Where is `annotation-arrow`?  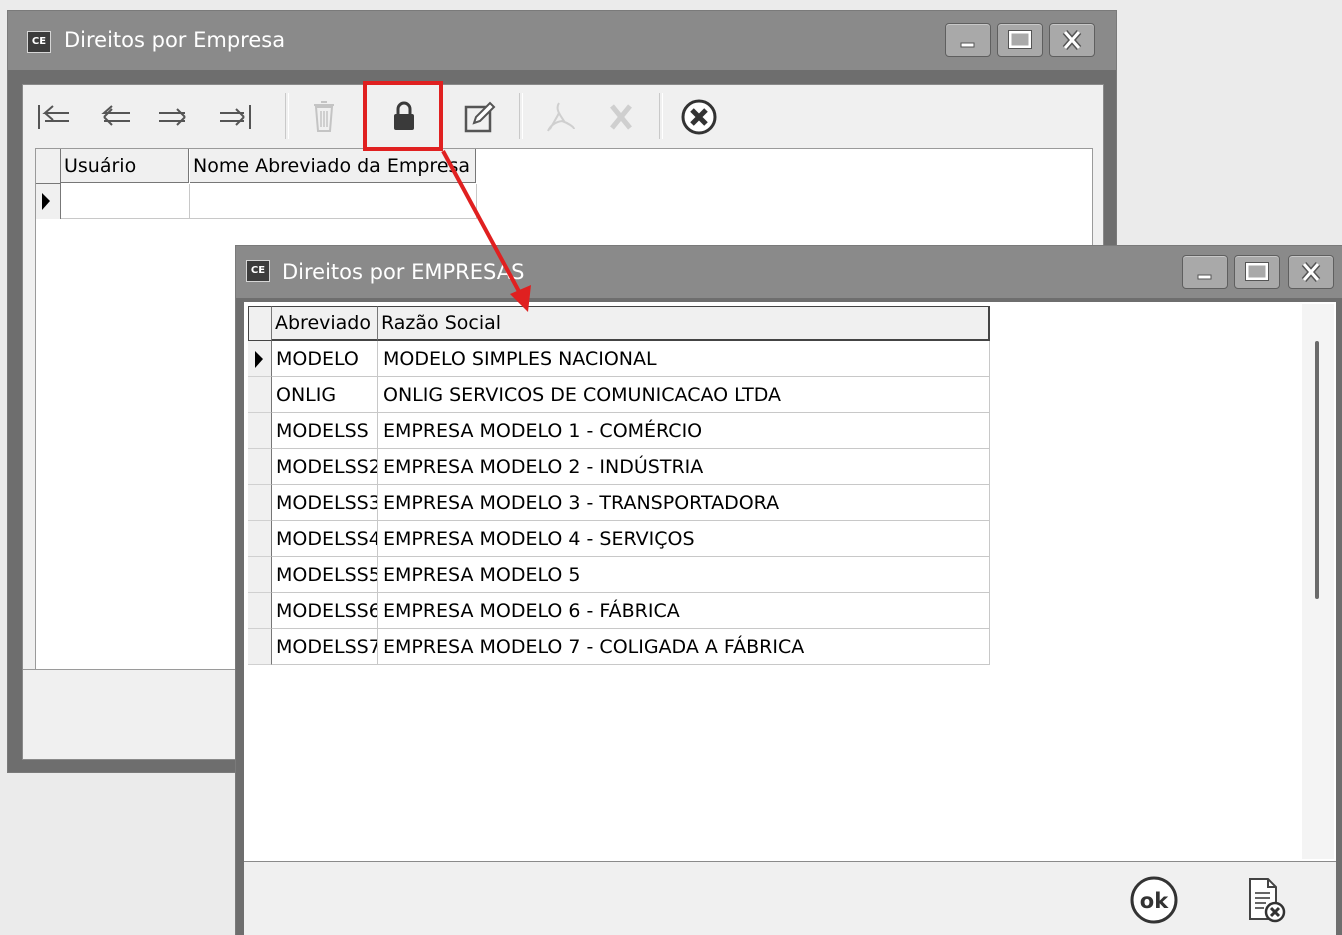
annotation-arrow is located at coordinates (486, 231).